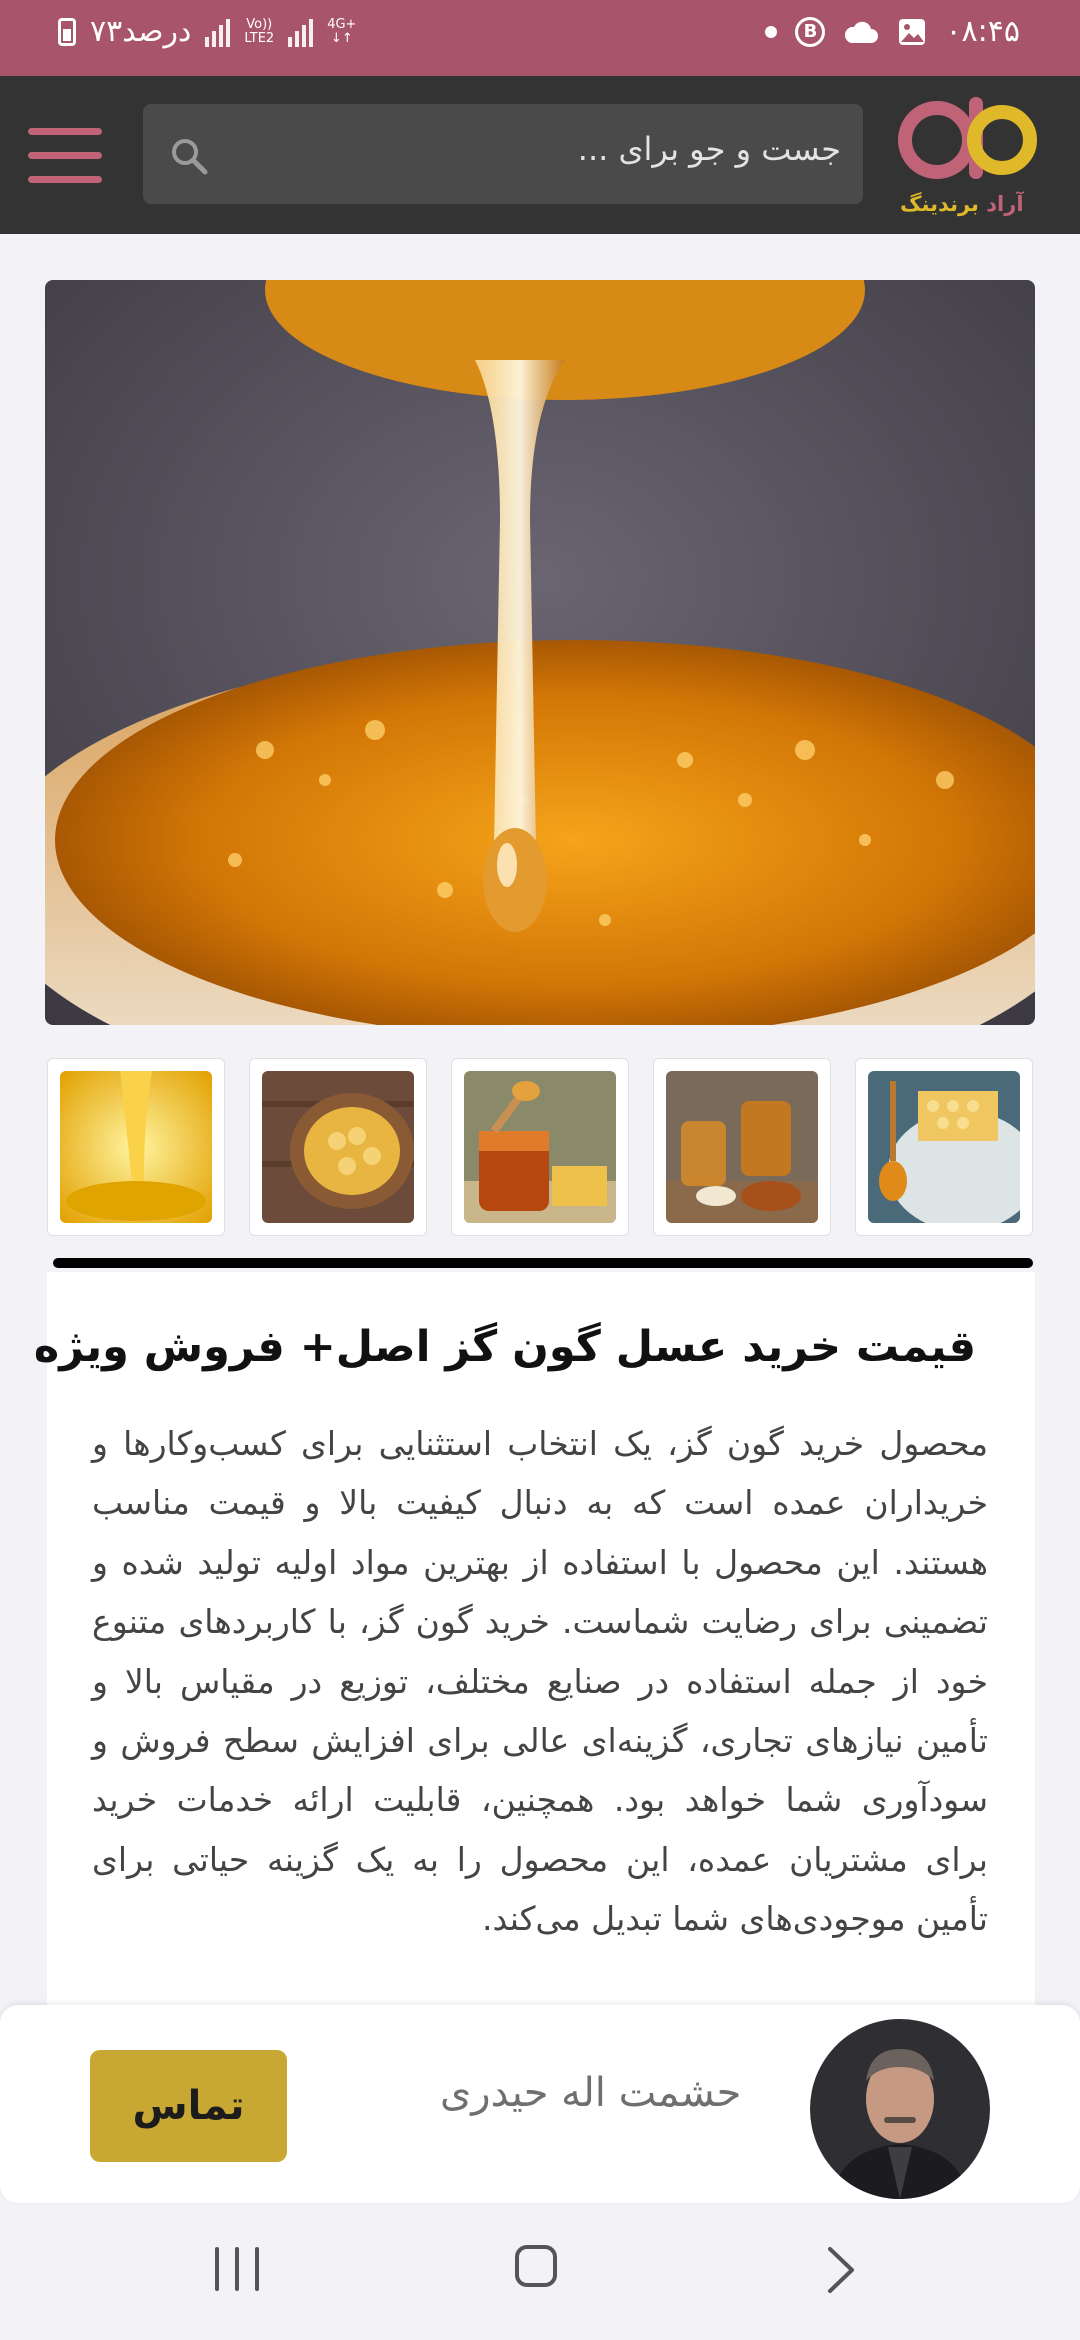  I want to click on signal-icon, so click(218, 32).